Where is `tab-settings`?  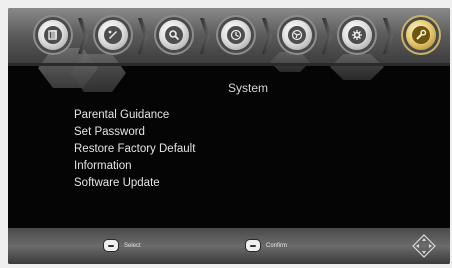
tab-settings is located at coordinates (357, 35).